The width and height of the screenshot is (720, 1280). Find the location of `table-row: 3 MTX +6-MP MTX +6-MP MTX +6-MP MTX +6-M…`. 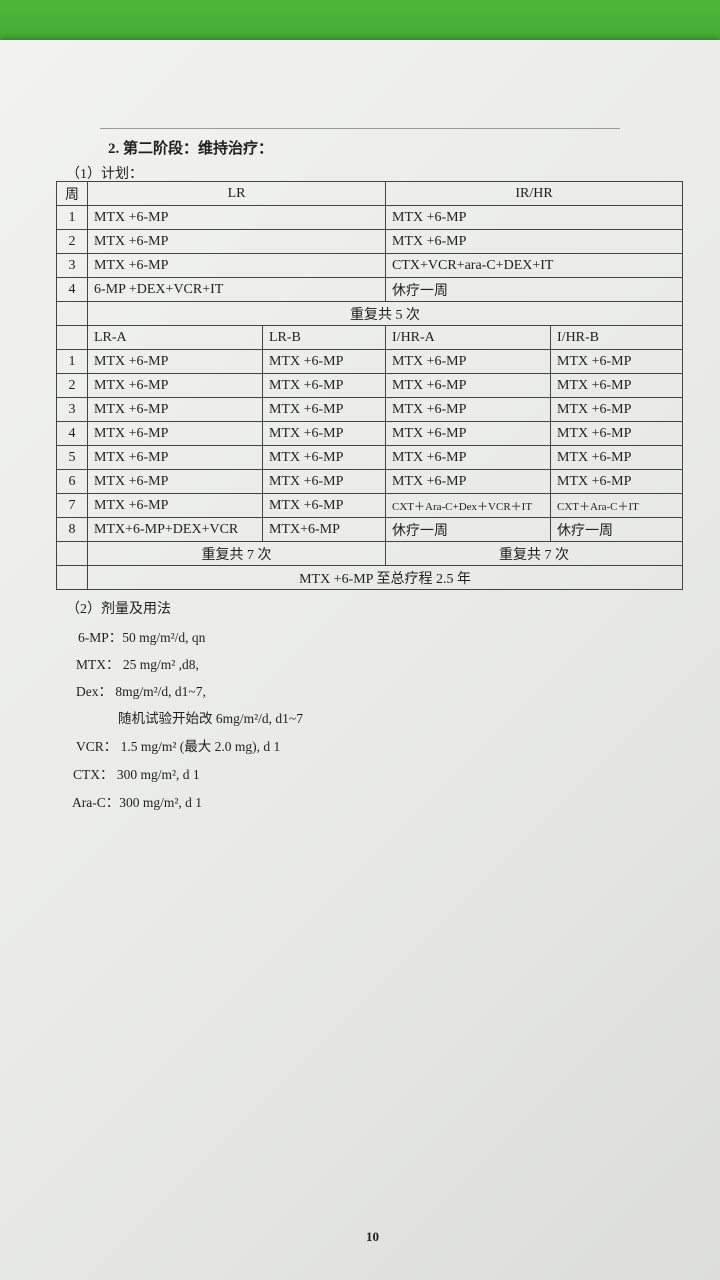

table-row: 3 MTX +6-MP MTX +6-MP MTX +6-MP MTX +6-M… is located at coordinates (370, 409).